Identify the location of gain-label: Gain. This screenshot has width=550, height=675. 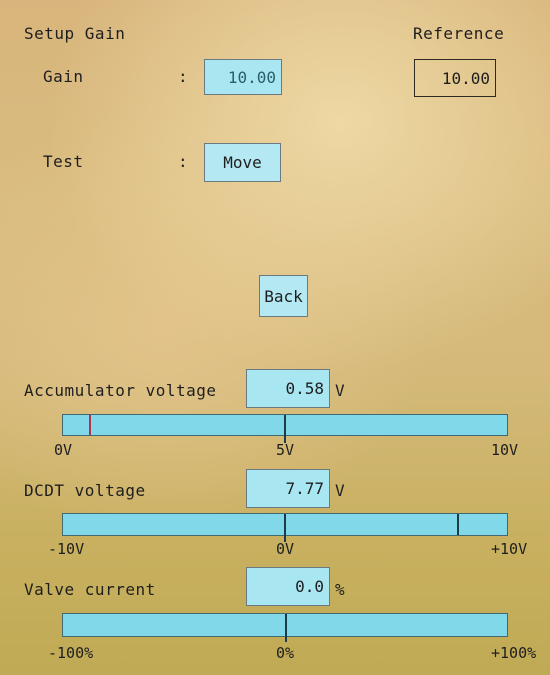
(63, 76).